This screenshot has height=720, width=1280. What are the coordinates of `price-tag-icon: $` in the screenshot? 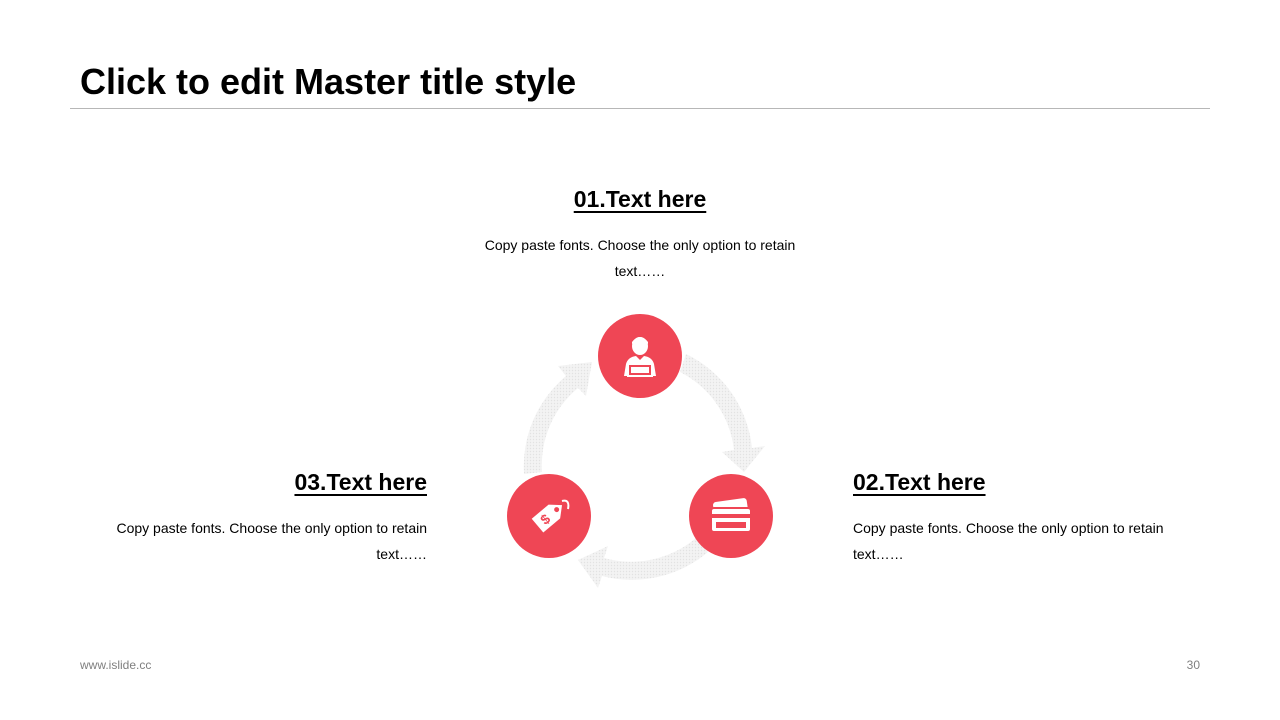 It's located at (550, 516).